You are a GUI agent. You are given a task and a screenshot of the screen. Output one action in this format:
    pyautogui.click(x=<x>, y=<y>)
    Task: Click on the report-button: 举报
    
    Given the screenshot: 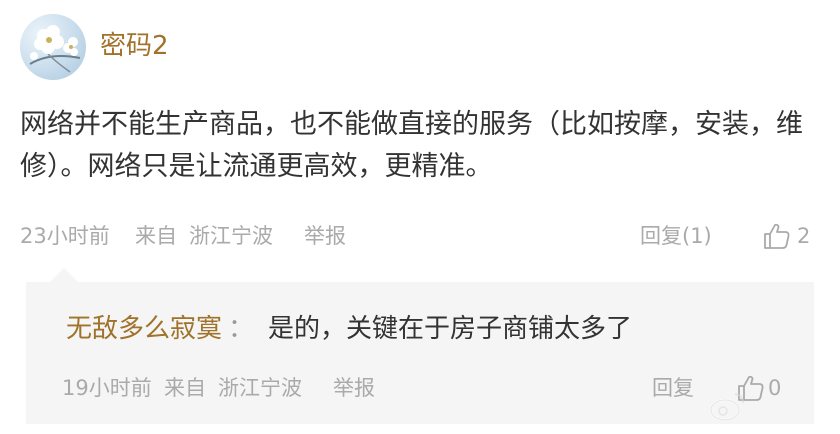 What is the action you would take?
    pyautogui.click(x=325, y=236)
    